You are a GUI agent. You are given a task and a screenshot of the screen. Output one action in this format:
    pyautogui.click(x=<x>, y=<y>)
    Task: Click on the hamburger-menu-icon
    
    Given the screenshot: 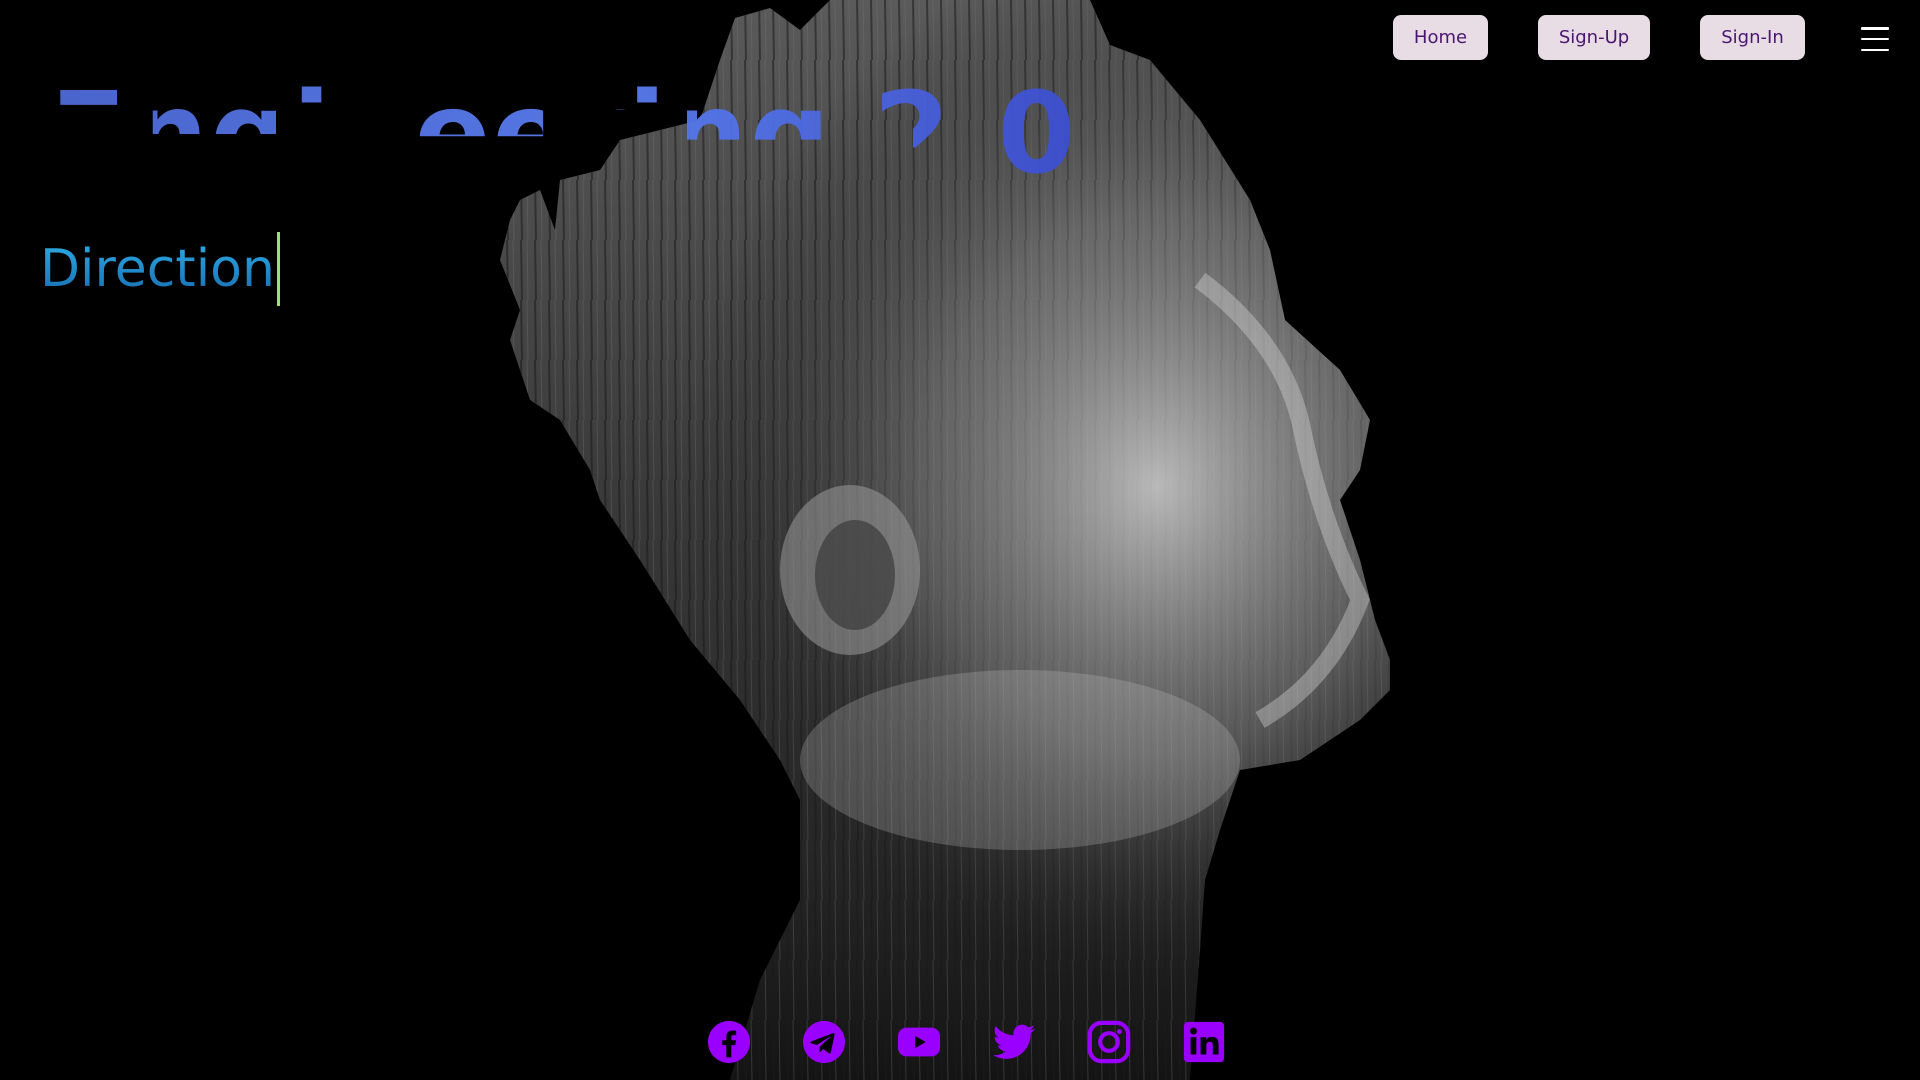 What is the action you would take?
    pyautogui.click(x=1875, y=39)
    